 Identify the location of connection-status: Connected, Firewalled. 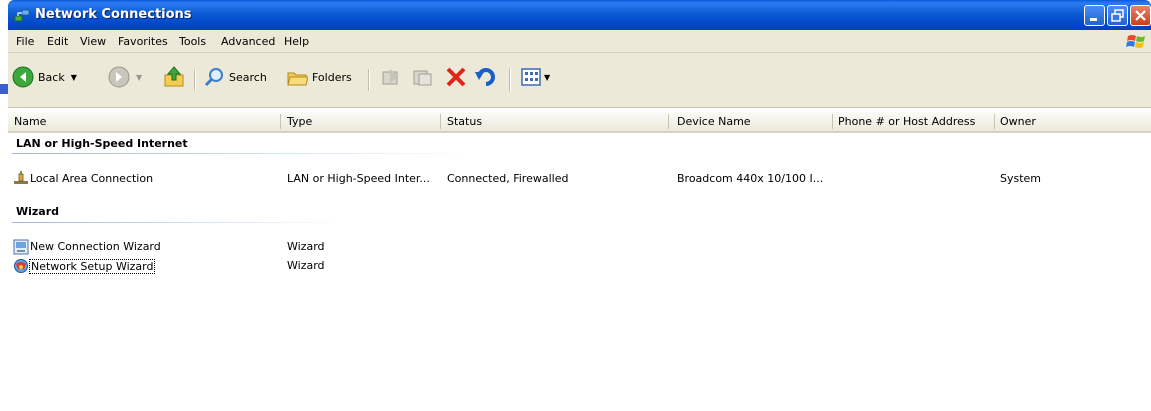
(508, 178).